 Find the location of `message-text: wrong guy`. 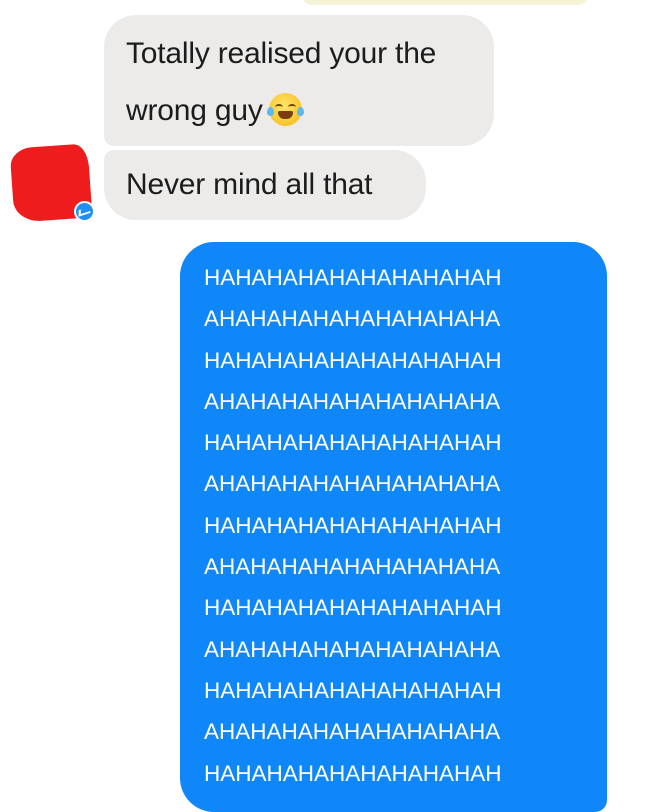

message-text: wrong guy is located at coordinates (194, 110).